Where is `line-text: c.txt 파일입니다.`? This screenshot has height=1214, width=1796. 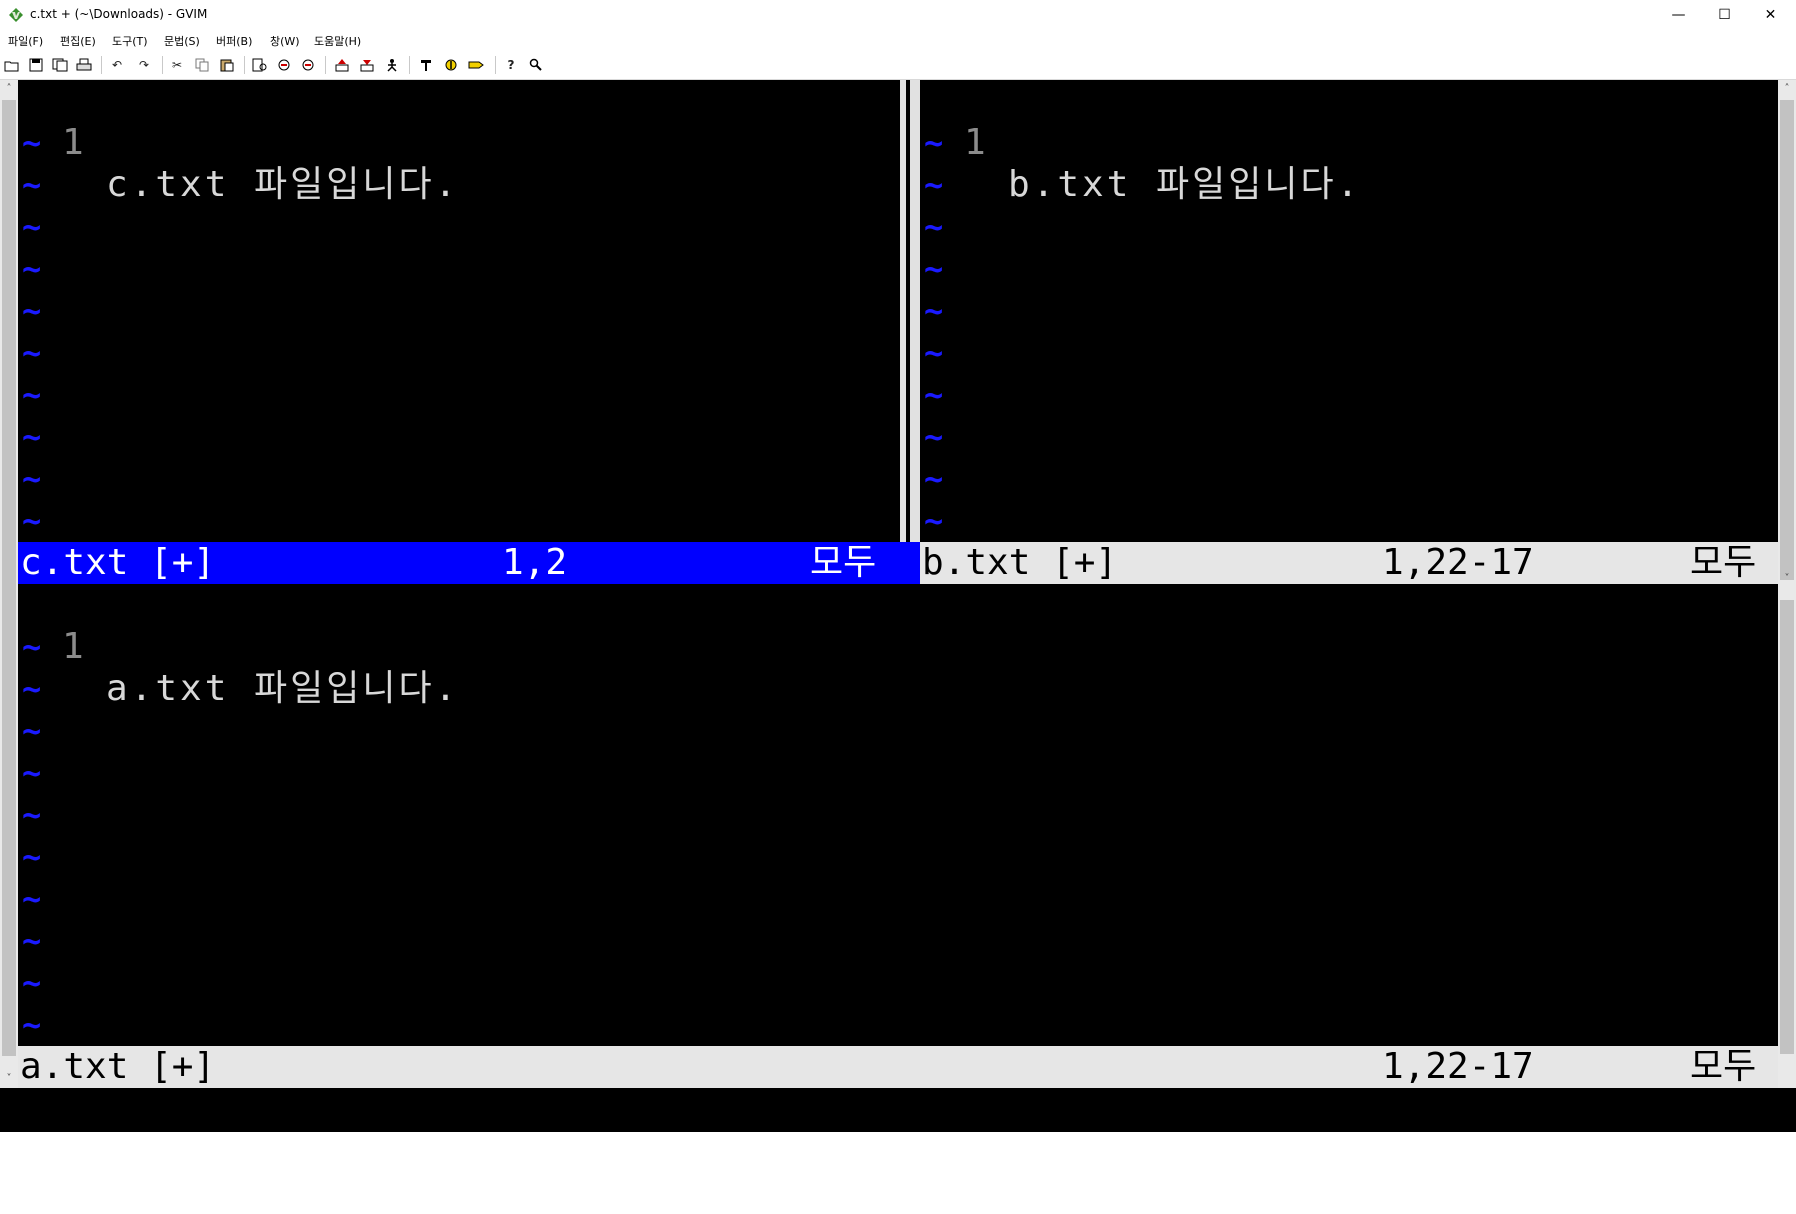
line-text: c.txt 파일입니다. is located at coordinates (283, 184).